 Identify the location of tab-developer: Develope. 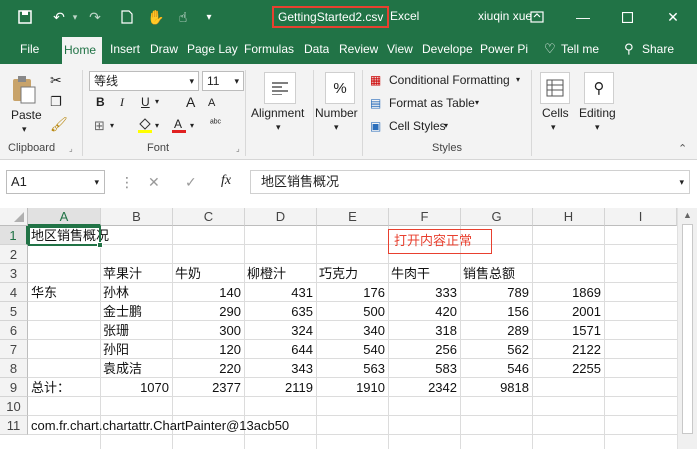
(447, 49).